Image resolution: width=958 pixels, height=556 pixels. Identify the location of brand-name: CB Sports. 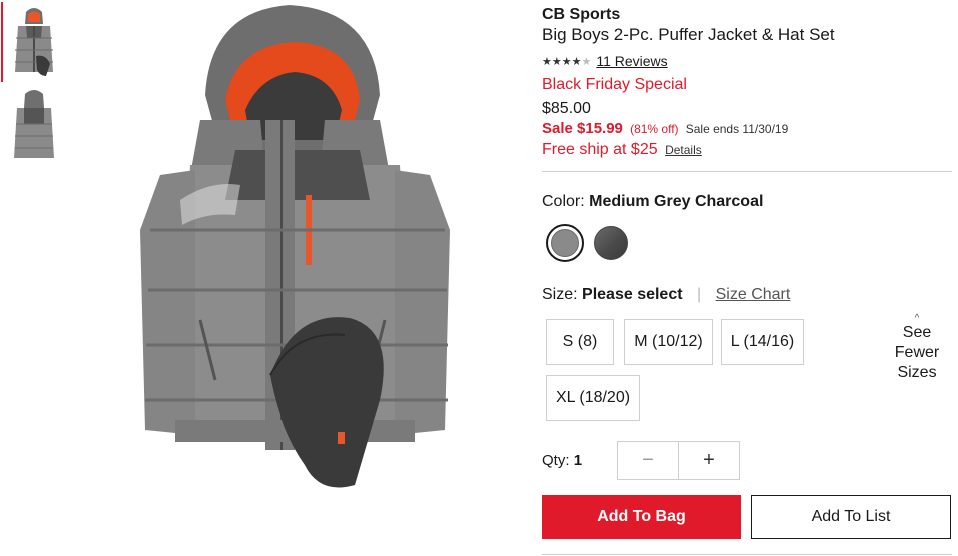
(581, 15).